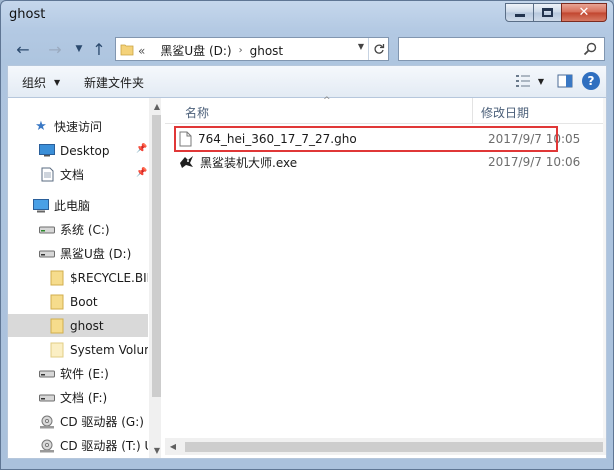 Image resolution: width=614 pixels, height=470 pixels. Describe the element at coordinates (389, 162) in the screenshot. I see `file-row: 黑鲨装机大师.exe 2017/9/7 10:06` at that location.